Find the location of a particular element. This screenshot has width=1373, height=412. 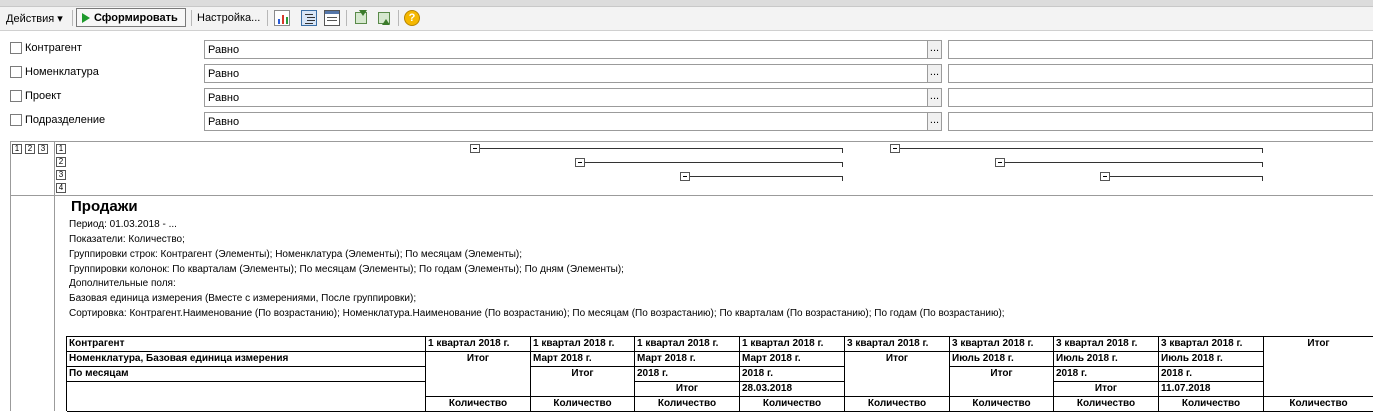

row-header-nomenclature: Номенклатура, Базовая единица измерения is located at coordinates (246, 359).